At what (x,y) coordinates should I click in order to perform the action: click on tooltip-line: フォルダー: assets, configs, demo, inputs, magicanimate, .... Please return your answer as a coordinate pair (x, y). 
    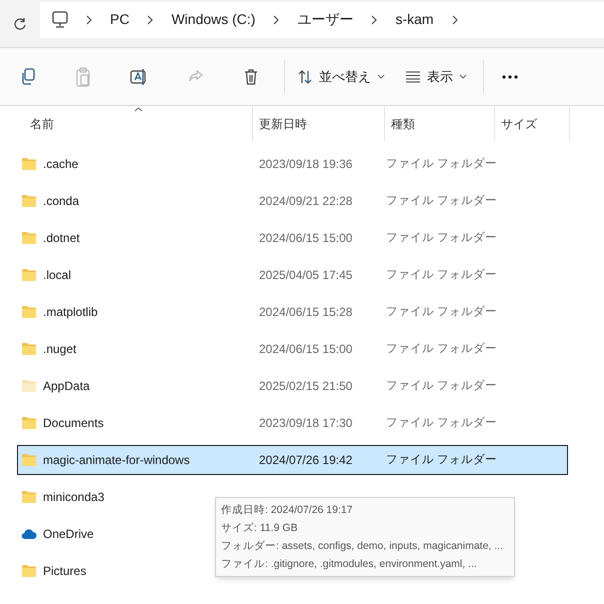
    Looking at the image, I should click on (362, 546).